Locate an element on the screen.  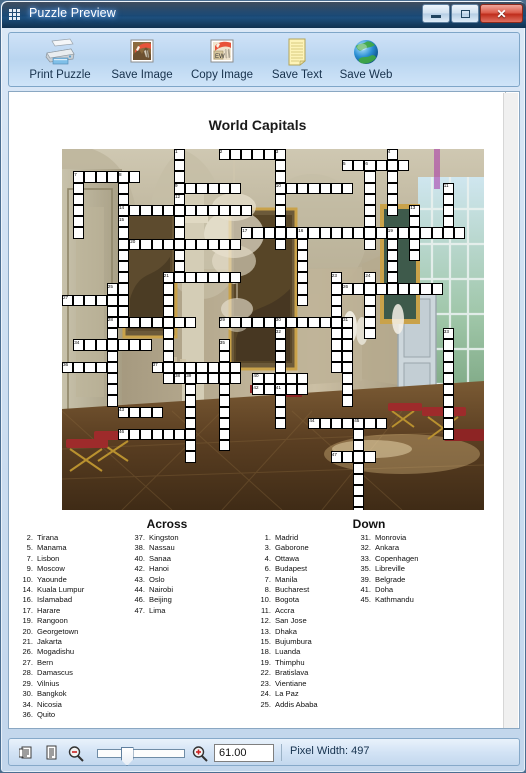
zoom-value-input: 61.00 is located at coordinates (244, 753).